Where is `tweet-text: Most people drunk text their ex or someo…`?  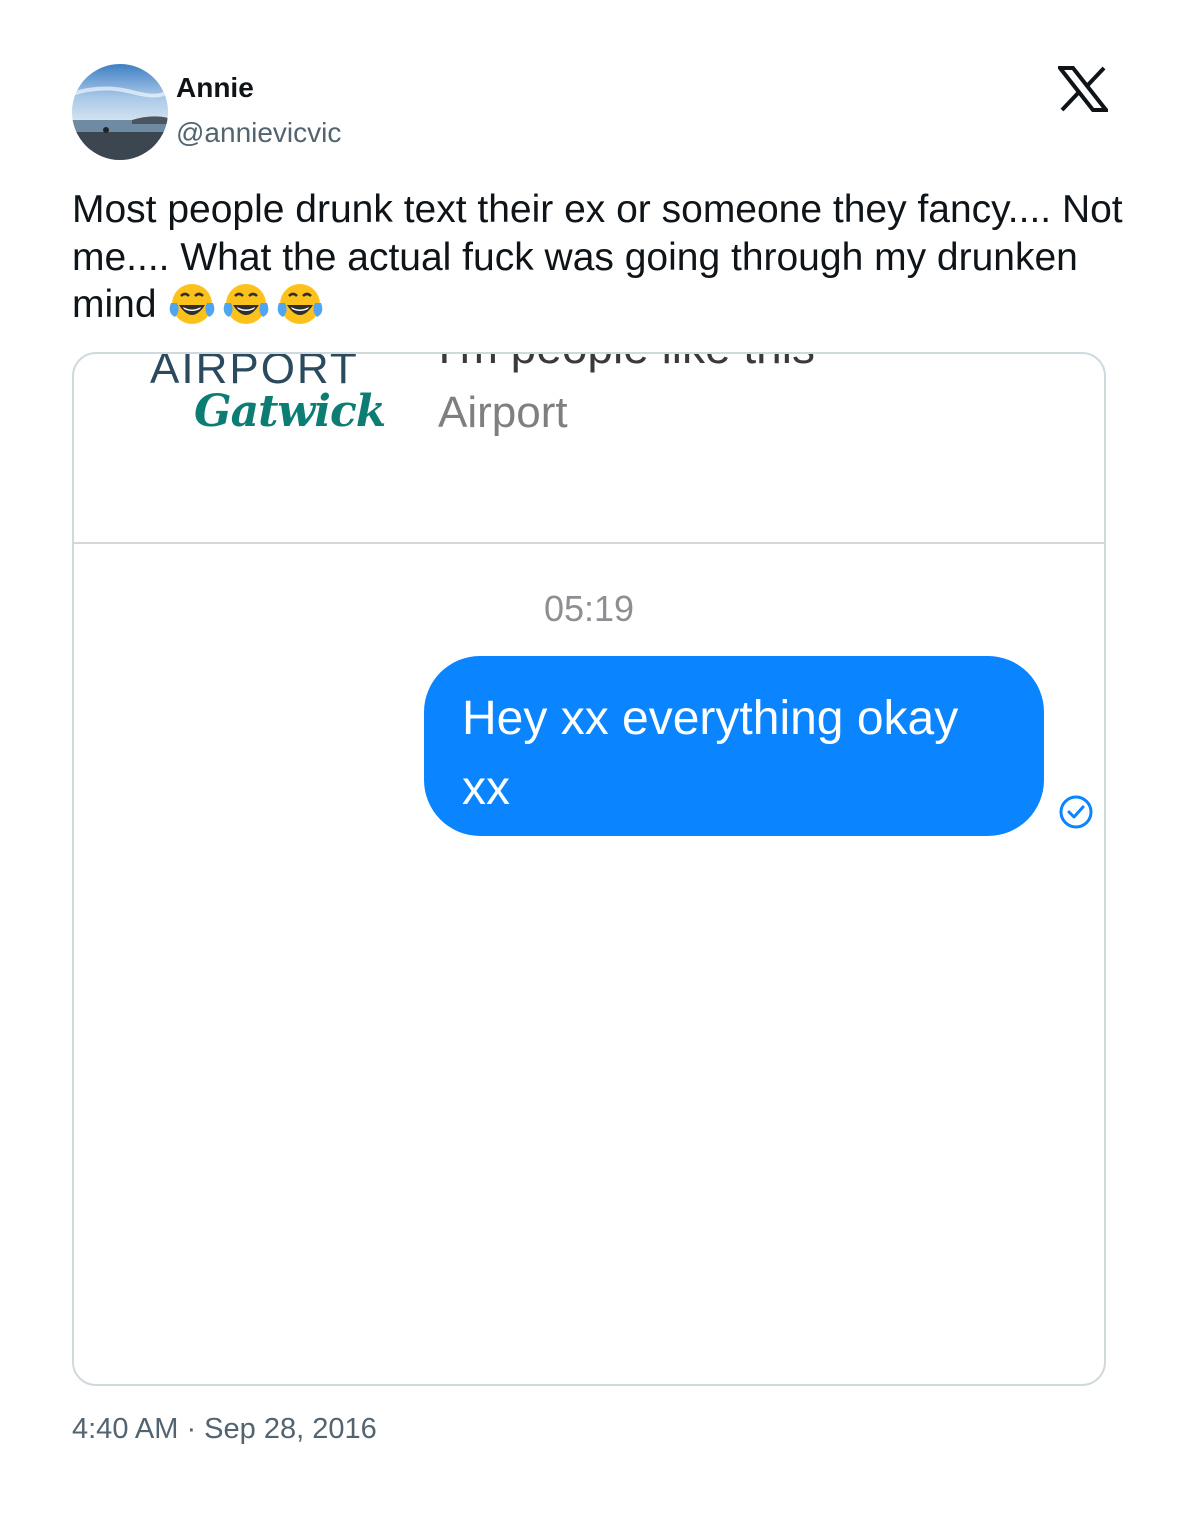
tweet-text: Most people drunk text their ex or someo… is located at coordinates (602, 257).